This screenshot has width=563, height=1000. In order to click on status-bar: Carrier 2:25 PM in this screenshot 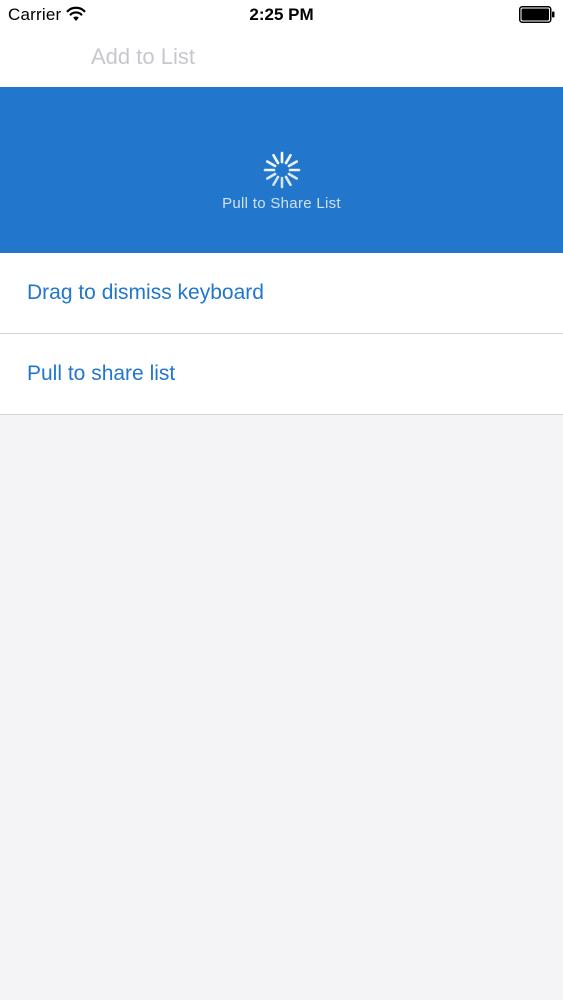, I will do `click(281, 15)`.